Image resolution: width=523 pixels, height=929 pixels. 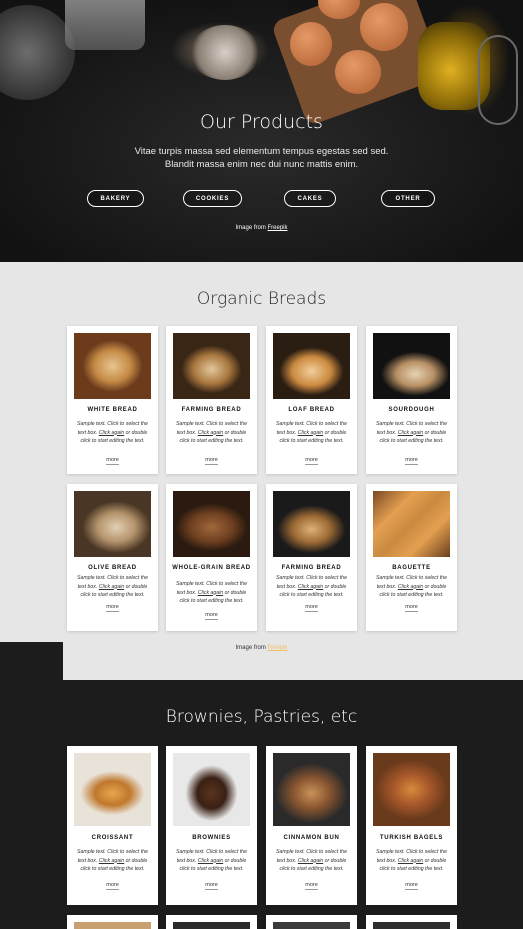 What do you see at coordinates (112, 568) in the screenshot?
I see `product-name: OLIVE BREAD` at bounding box center [112, 568].